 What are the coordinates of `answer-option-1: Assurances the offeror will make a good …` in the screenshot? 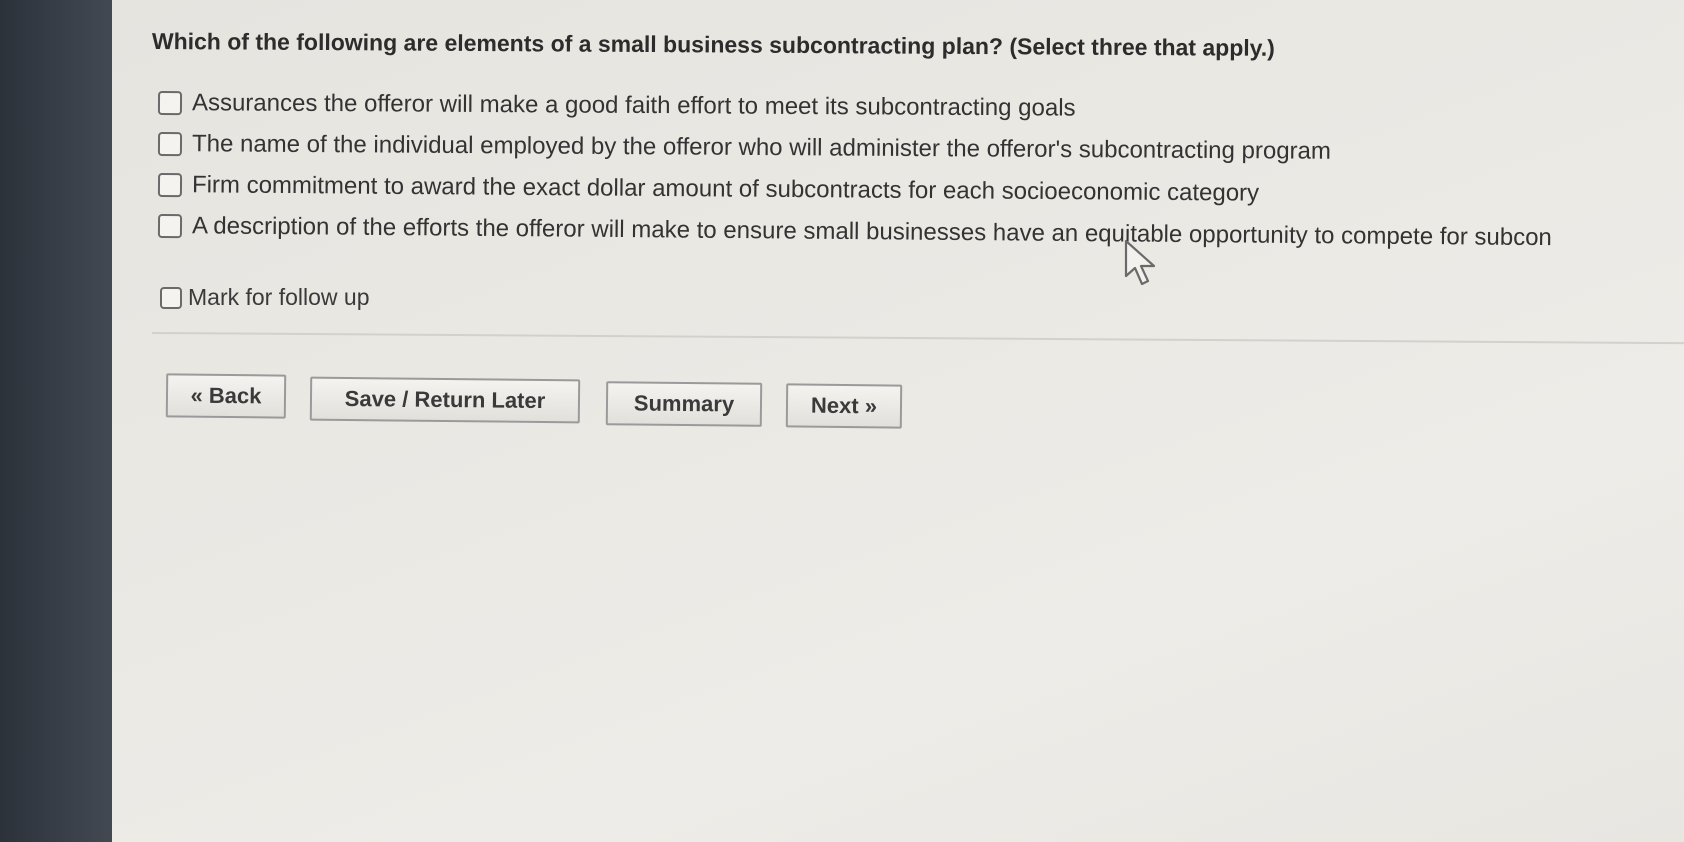 It's located at (920, 107).